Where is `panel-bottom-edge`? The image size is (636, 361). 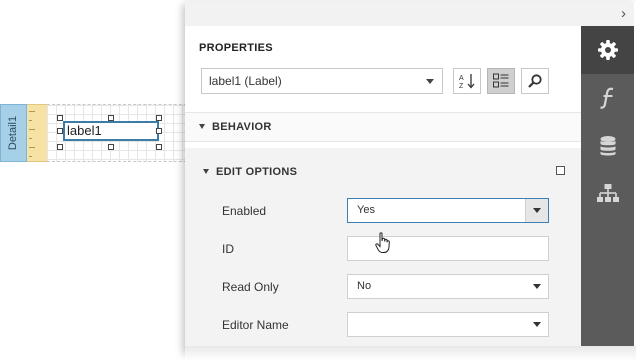
panel-bottom-edge is located at coordinates (410, 353).